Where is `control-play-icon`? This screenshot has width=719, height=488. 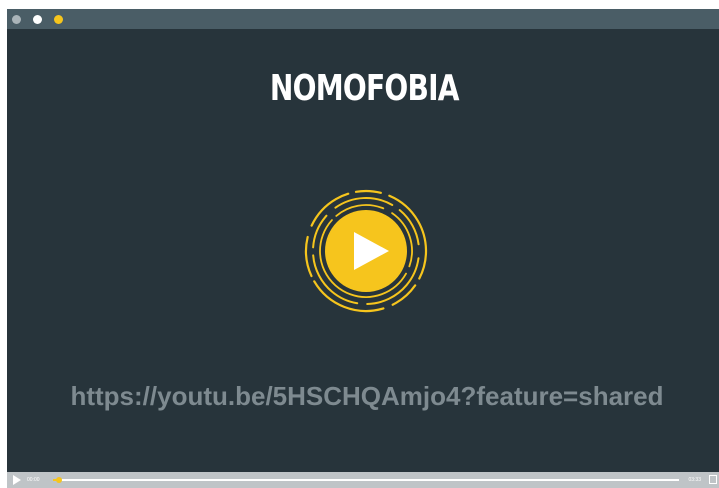
control-play-icon is located at coordinates (17, 480).